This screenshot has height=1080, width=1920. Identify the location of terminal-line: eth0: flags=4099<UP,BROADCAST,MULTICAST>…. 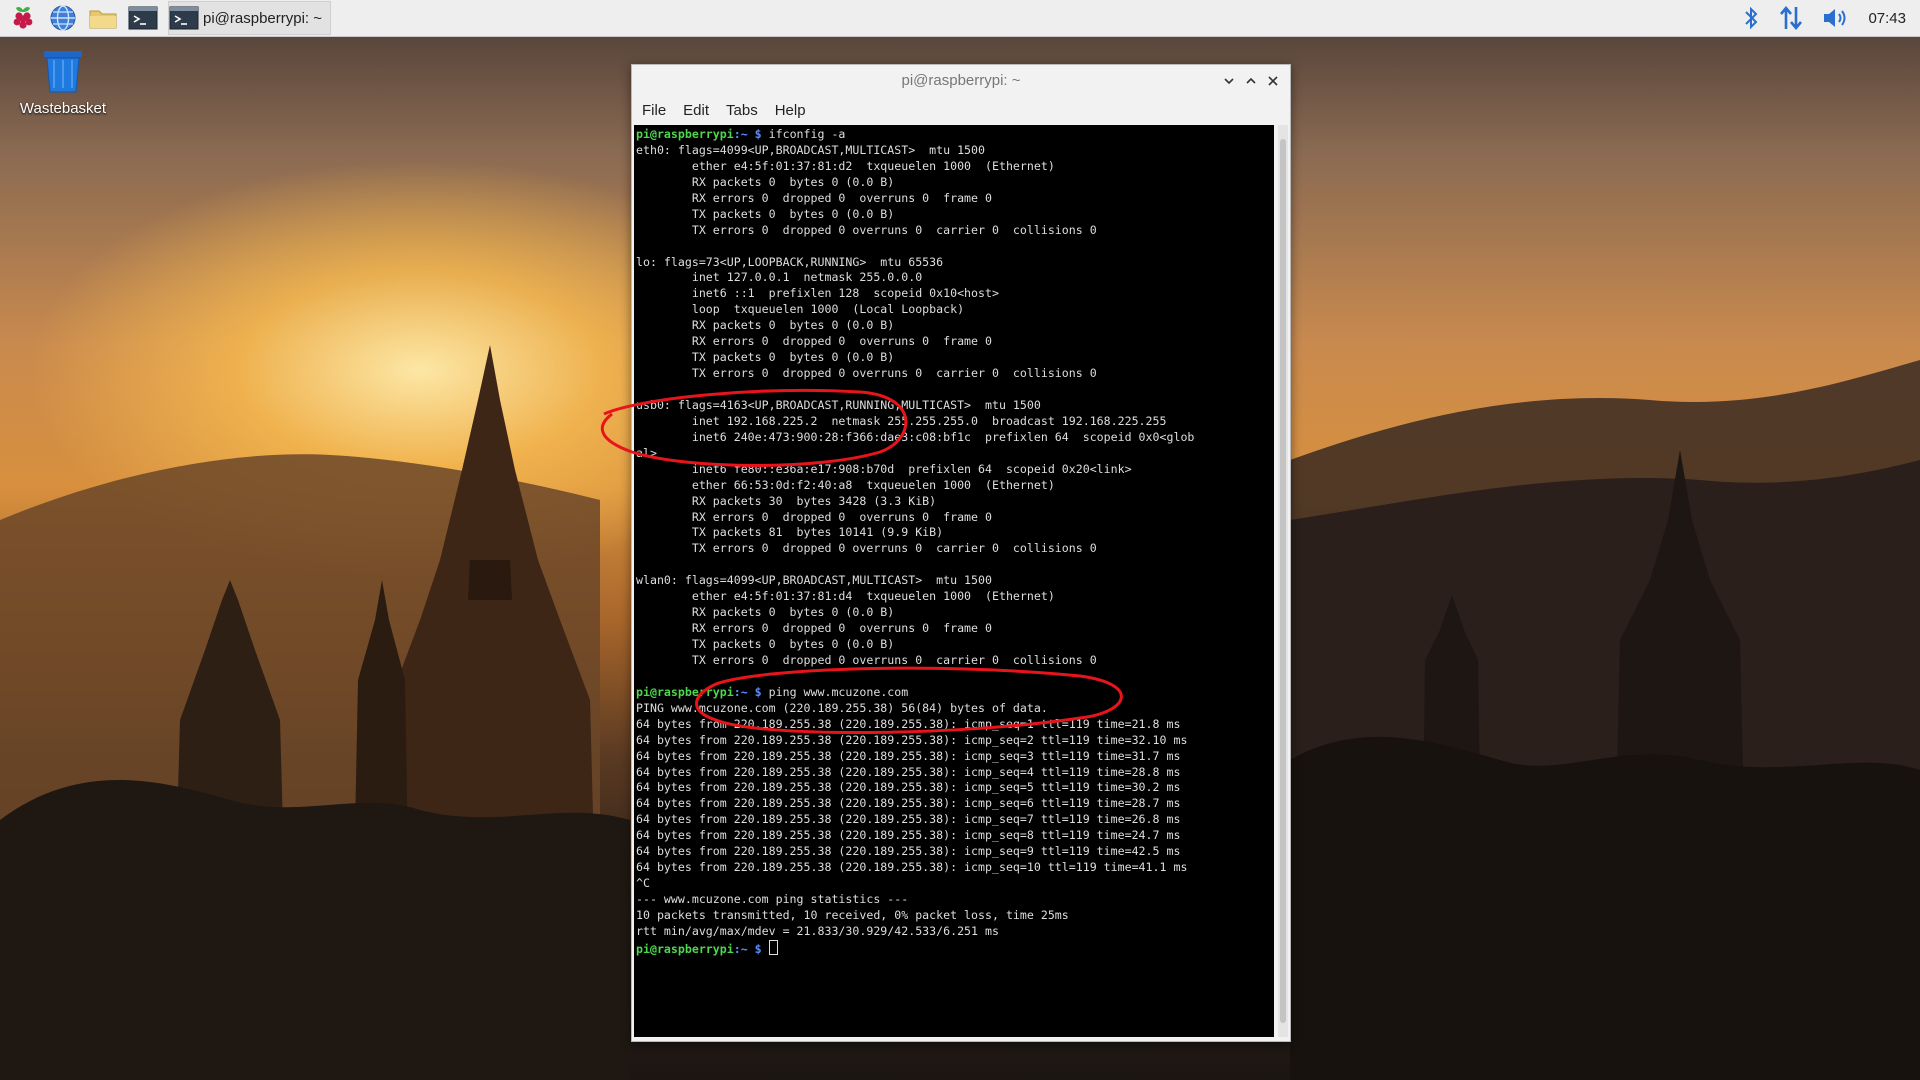
(811, 149).